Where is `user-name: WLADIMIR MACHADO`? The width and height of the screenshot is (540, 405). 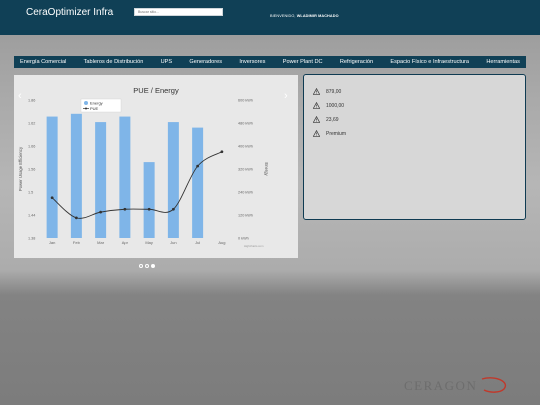
user-name: WLADIMIR MACHADO is located at coordinates (318, 16).